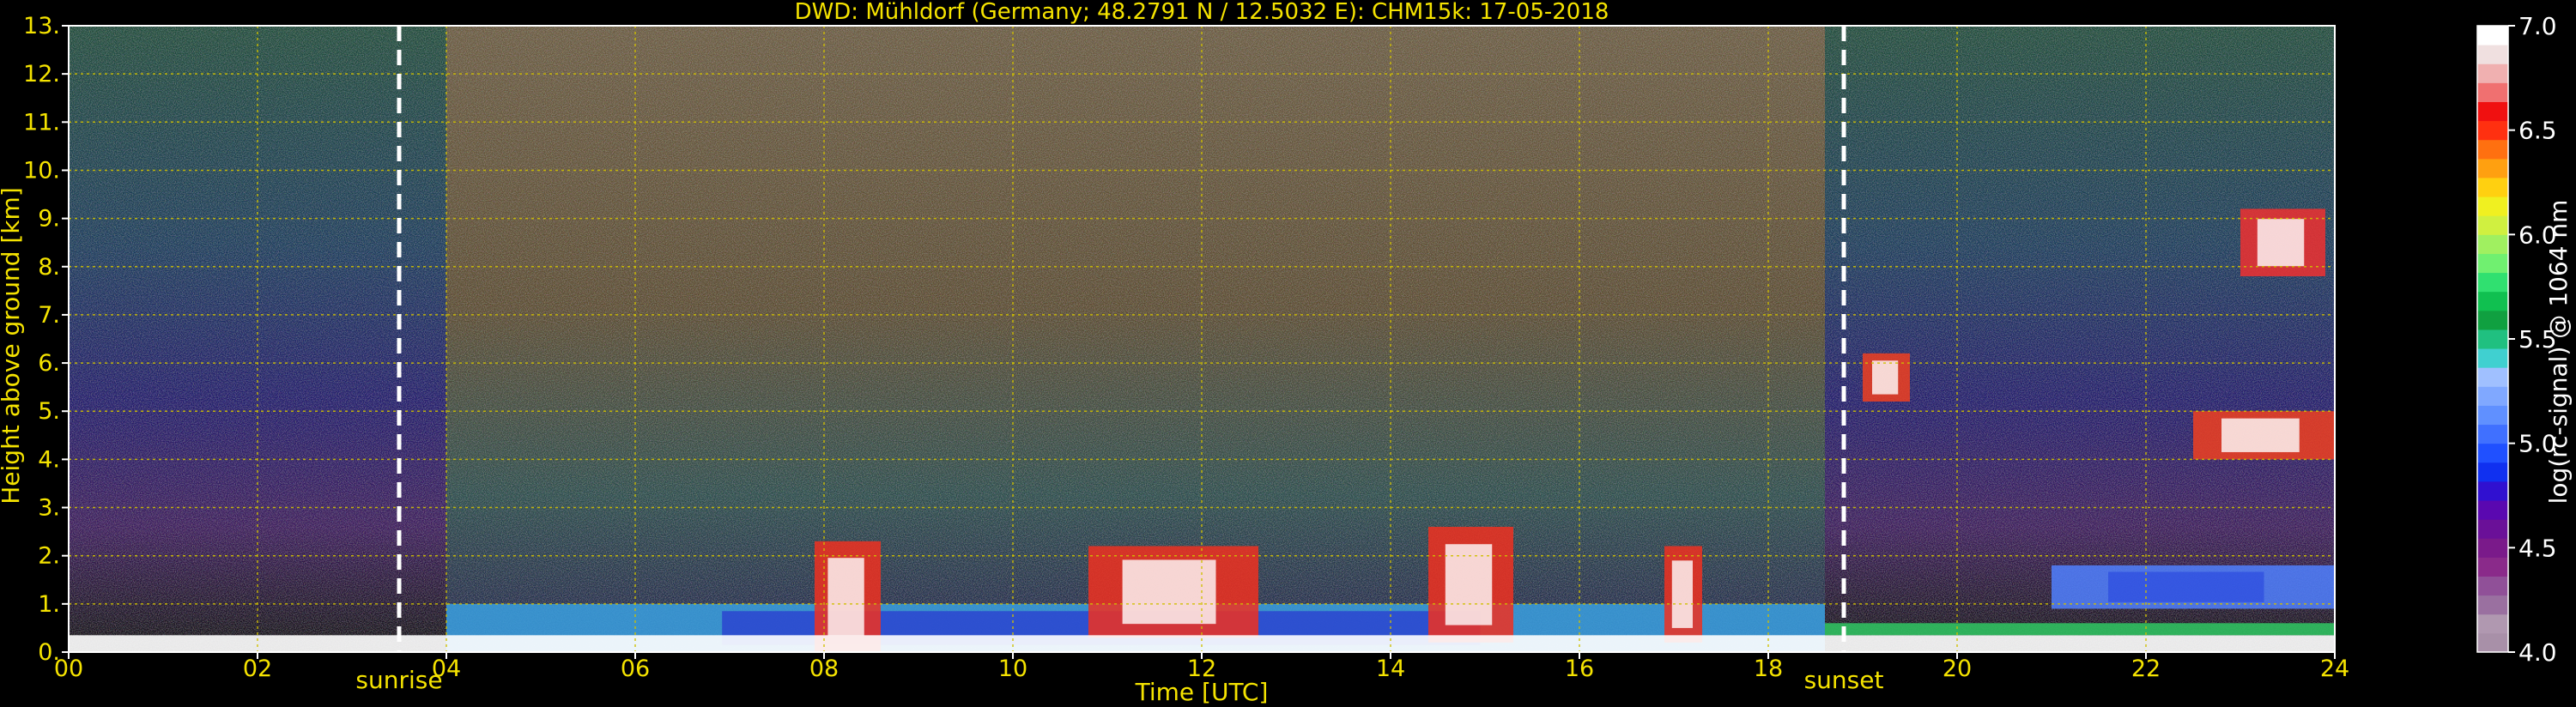 This screenshot has height=707, width=2576. Describe the element at coordinates (2537, 26) in the screenshot. I see `colorbar-tick-label: 7.0` at that location.